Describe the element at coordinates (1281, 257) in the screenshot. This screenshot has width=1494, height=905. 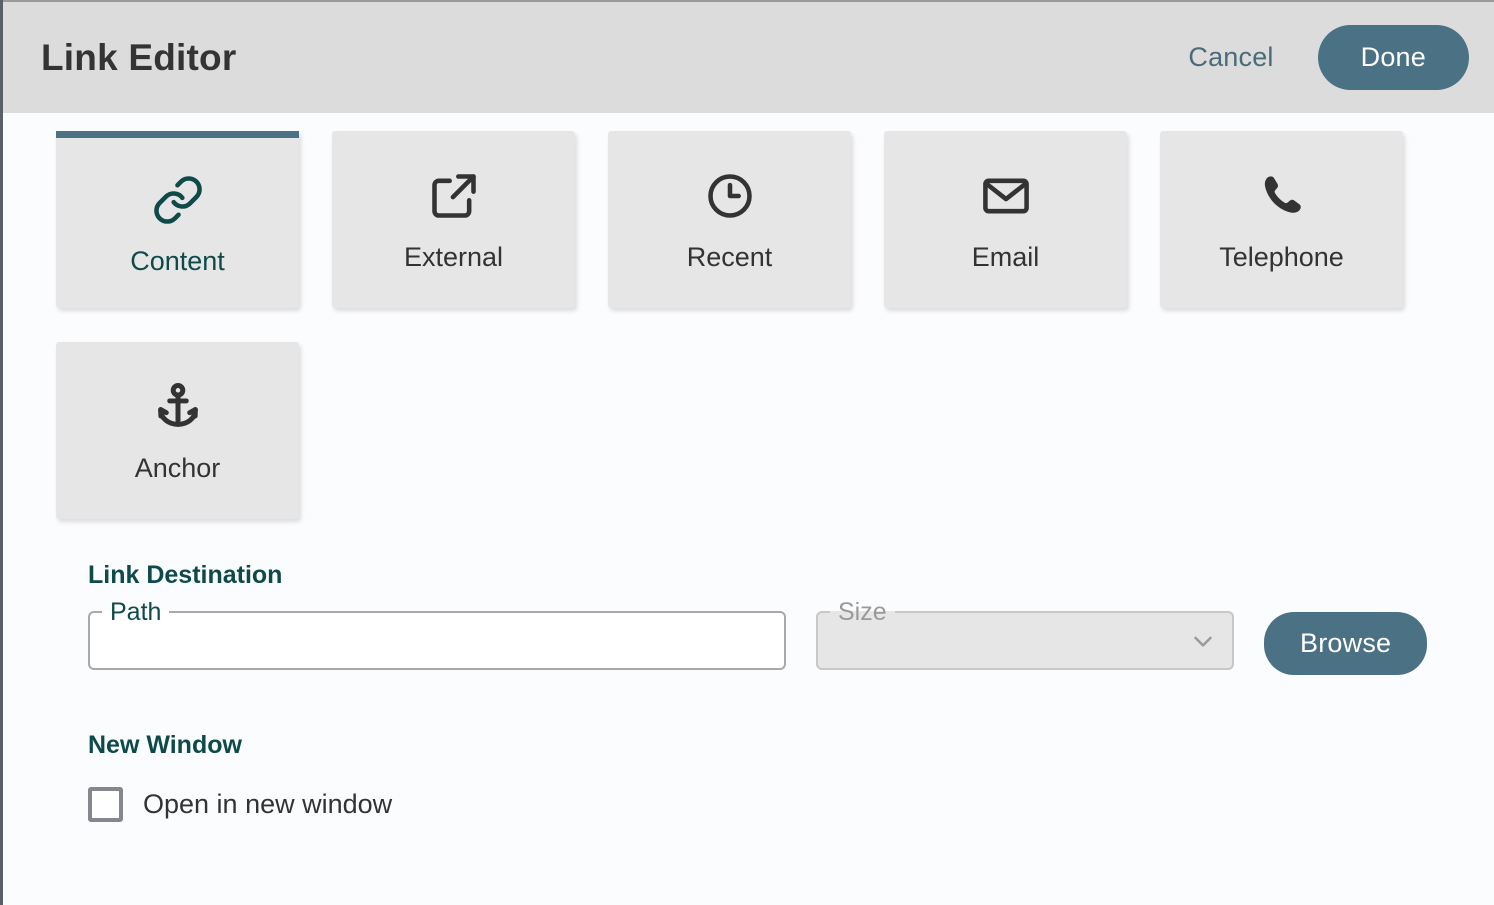
I see `tab-label: Telephone` at that location.